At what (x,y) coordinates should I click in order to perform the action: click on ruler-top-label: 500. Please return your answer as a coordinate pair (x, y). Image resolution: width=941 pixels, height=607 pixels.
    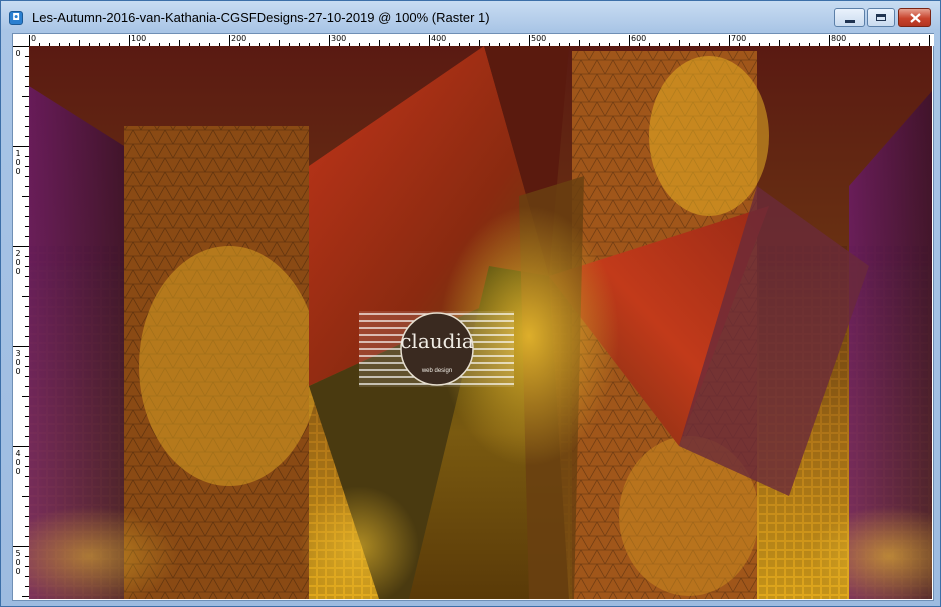
    Looking at the image, I should click on (539, 38).